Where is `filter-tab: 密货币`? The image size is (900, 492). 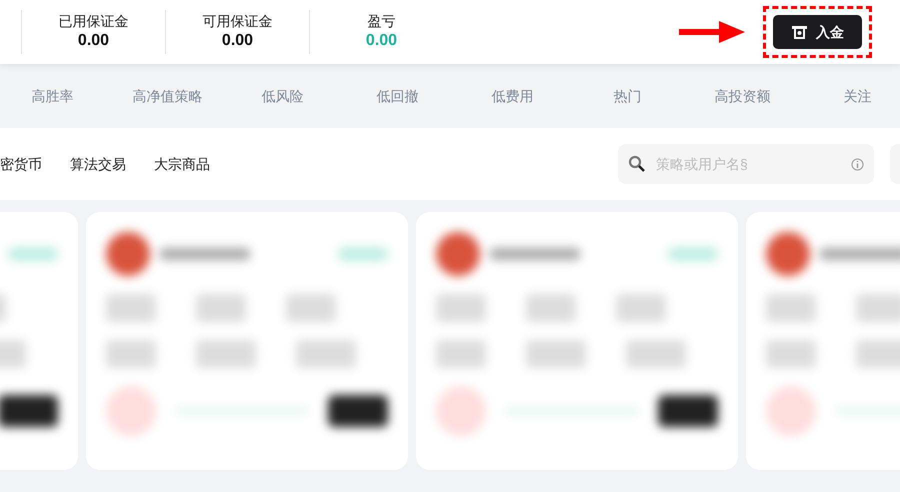
filter-tab: 密货币 is located at coordinates (21, 164).